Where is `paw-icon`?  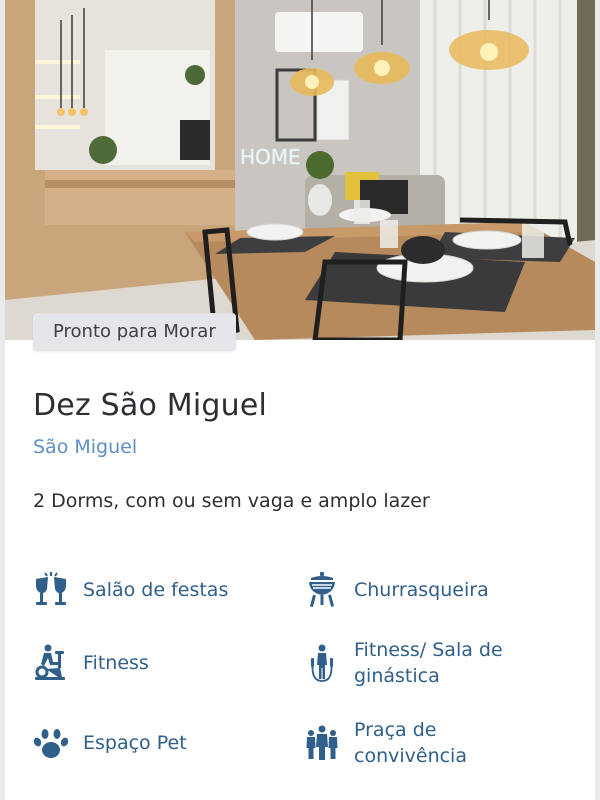 paw-icon is located at coordinates (51, 743).